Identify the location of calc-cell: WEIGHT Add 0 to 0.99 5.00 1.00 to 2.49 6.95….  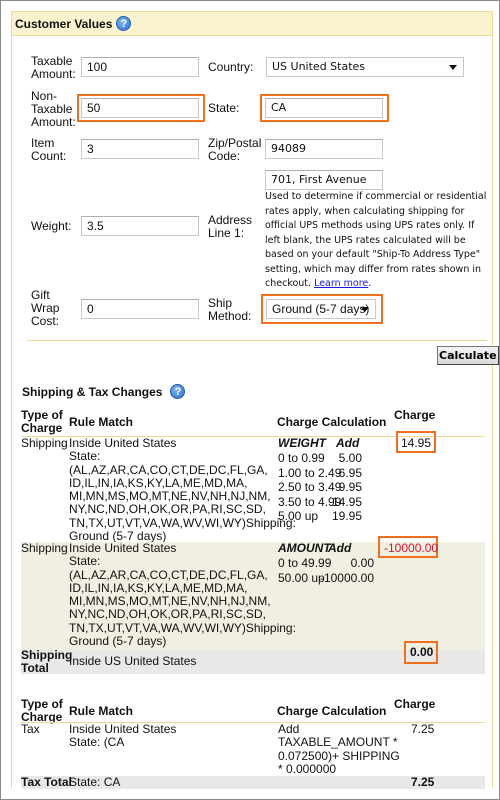
(320, 479).